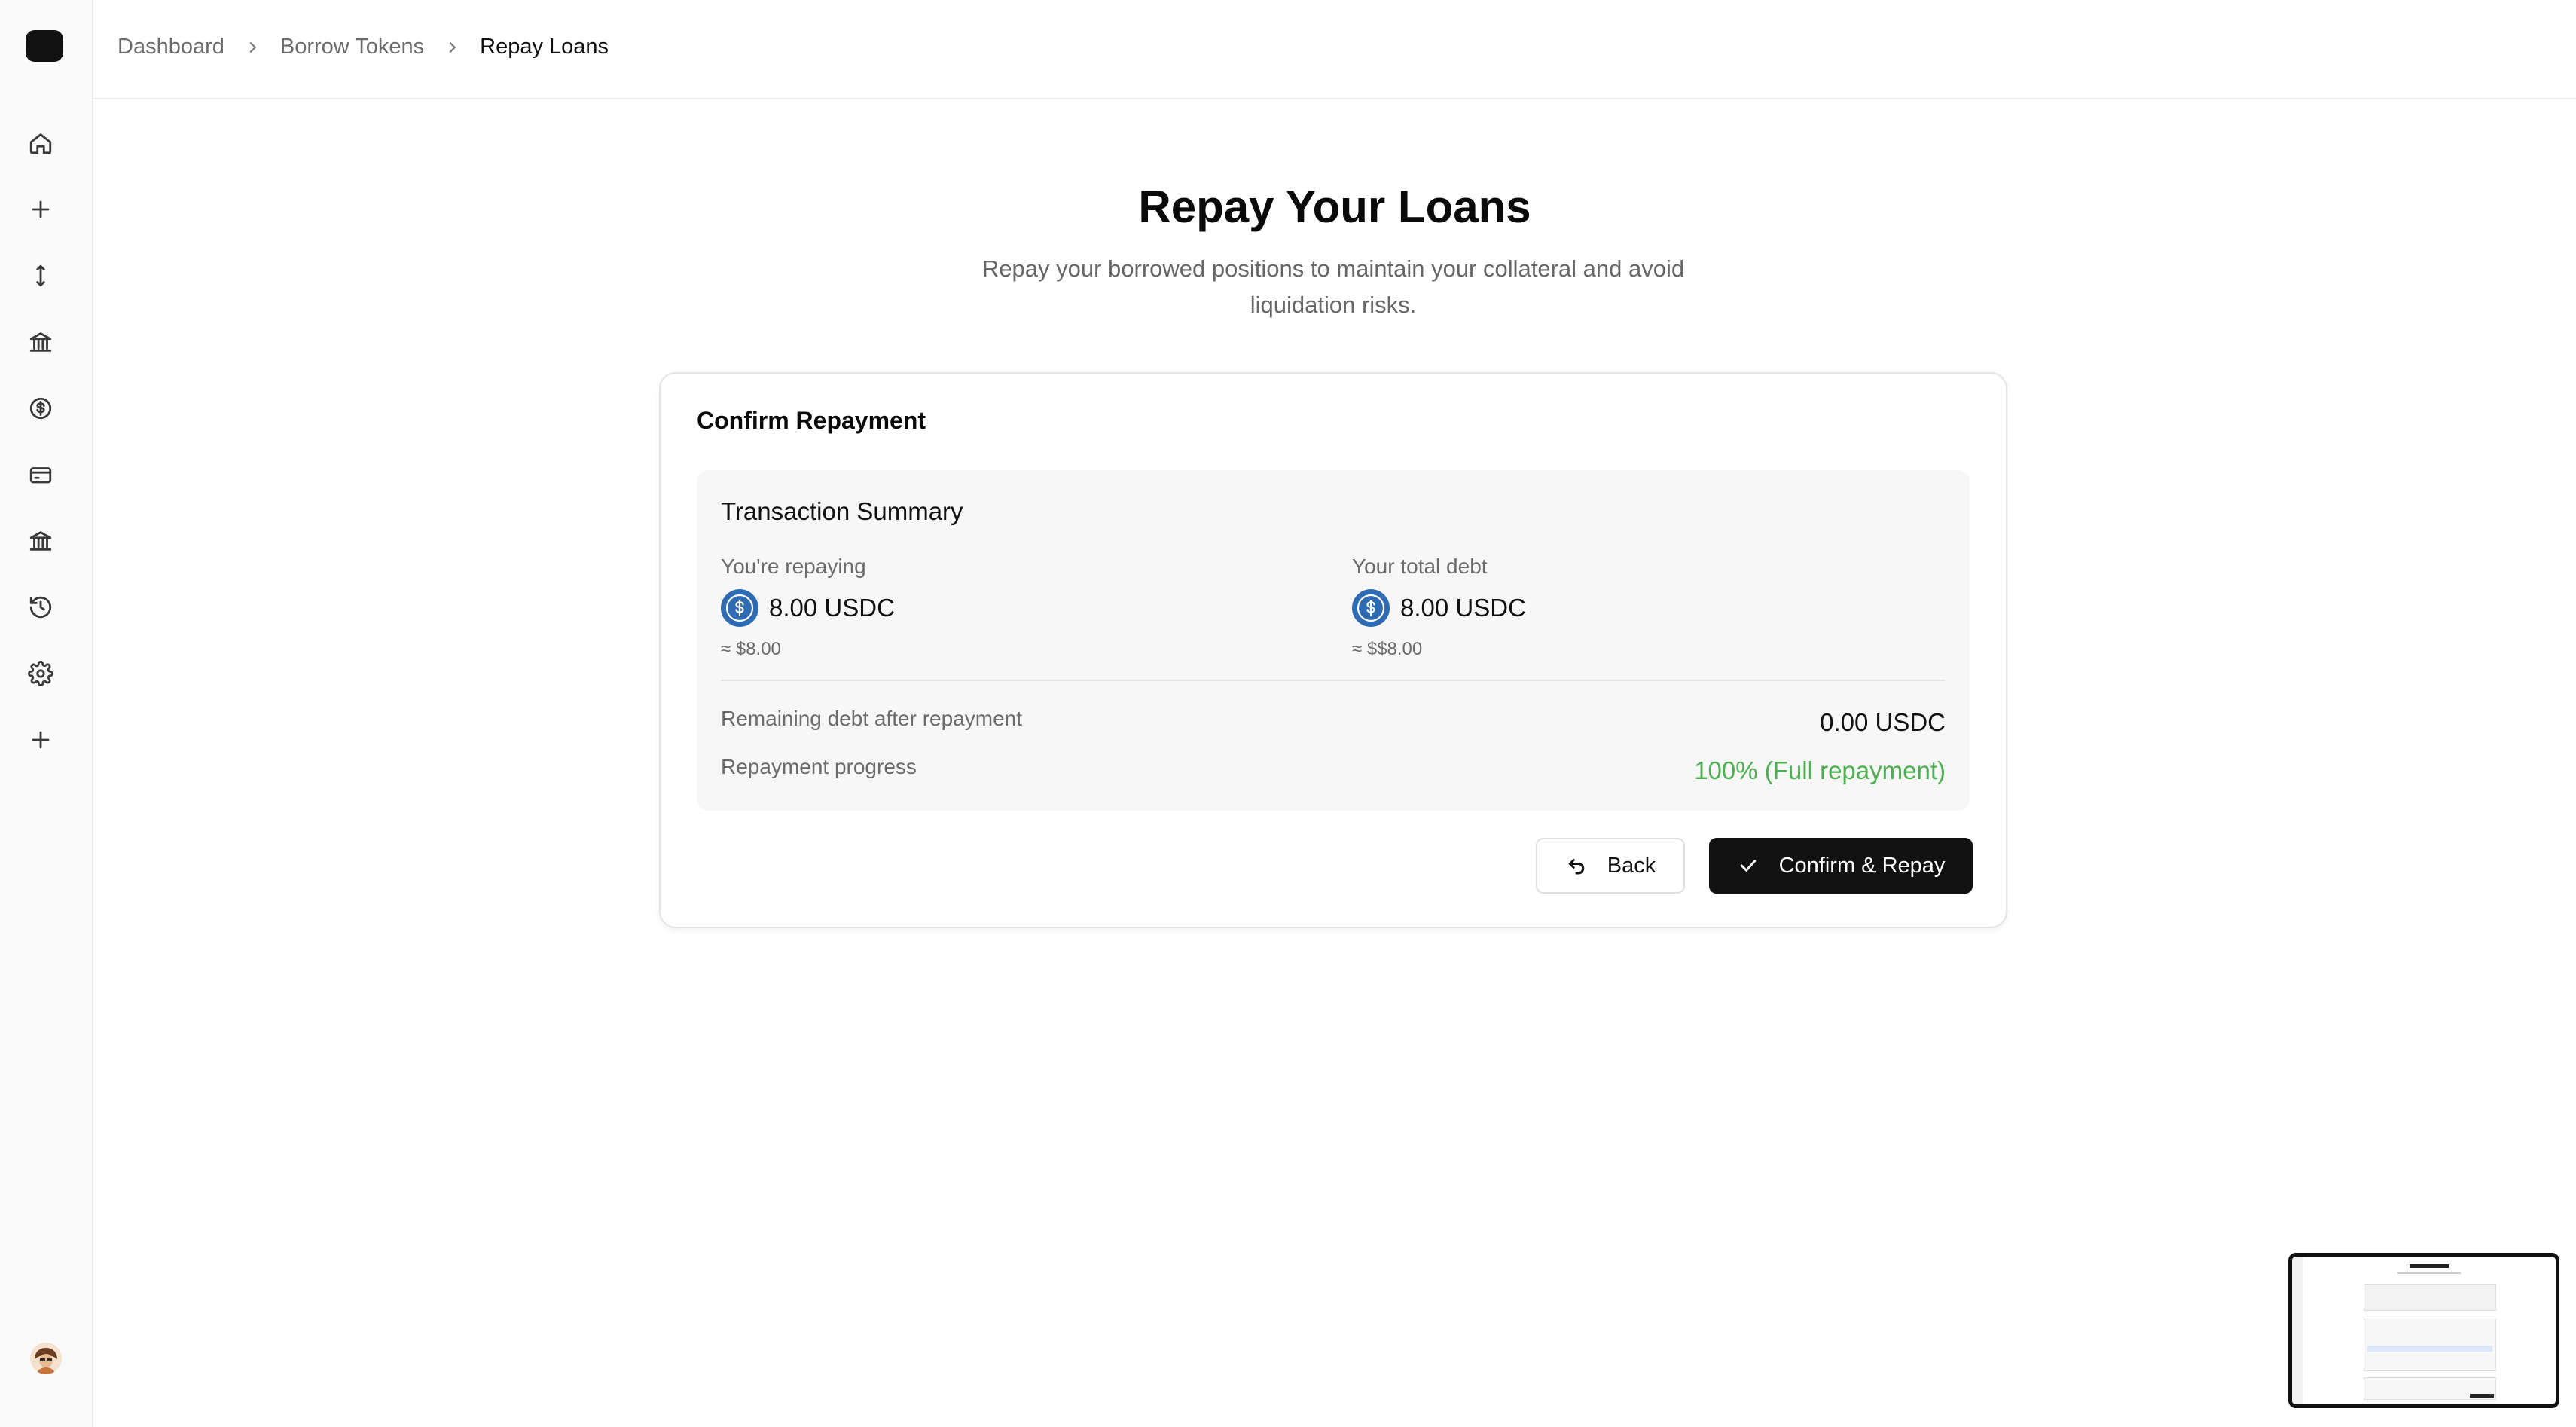  Describe the element at coordinates (545, 47) in the screenshot. I see `breadcrumb-repay-loans: Repay Loans` at that location.